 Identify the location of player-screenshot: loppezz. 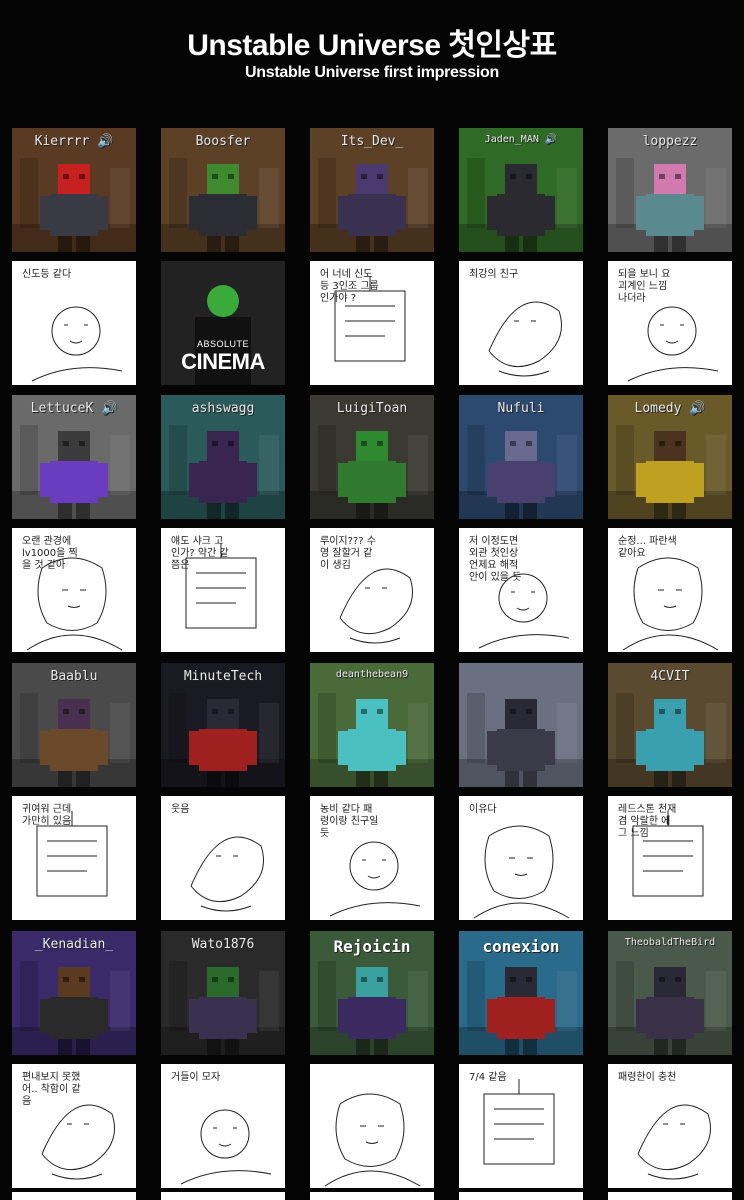
(670, 190).